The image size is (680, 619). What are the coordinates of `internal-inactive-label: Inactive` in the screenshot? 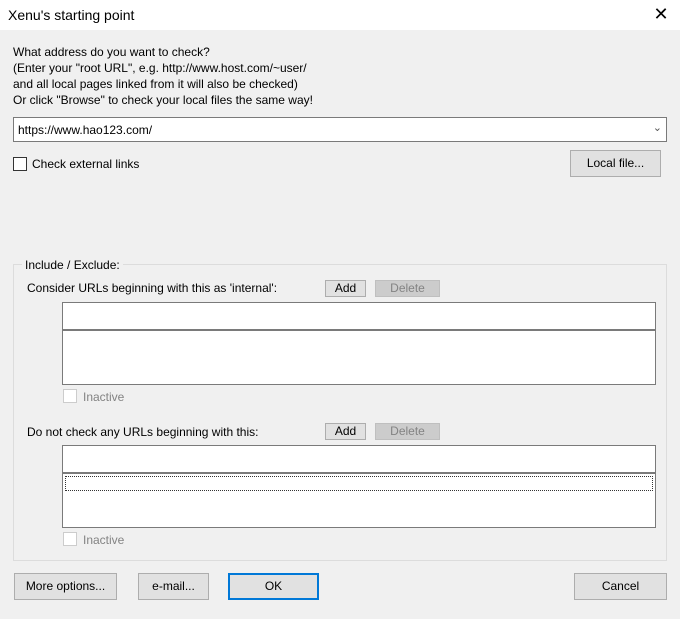 It's located at (104, 397).